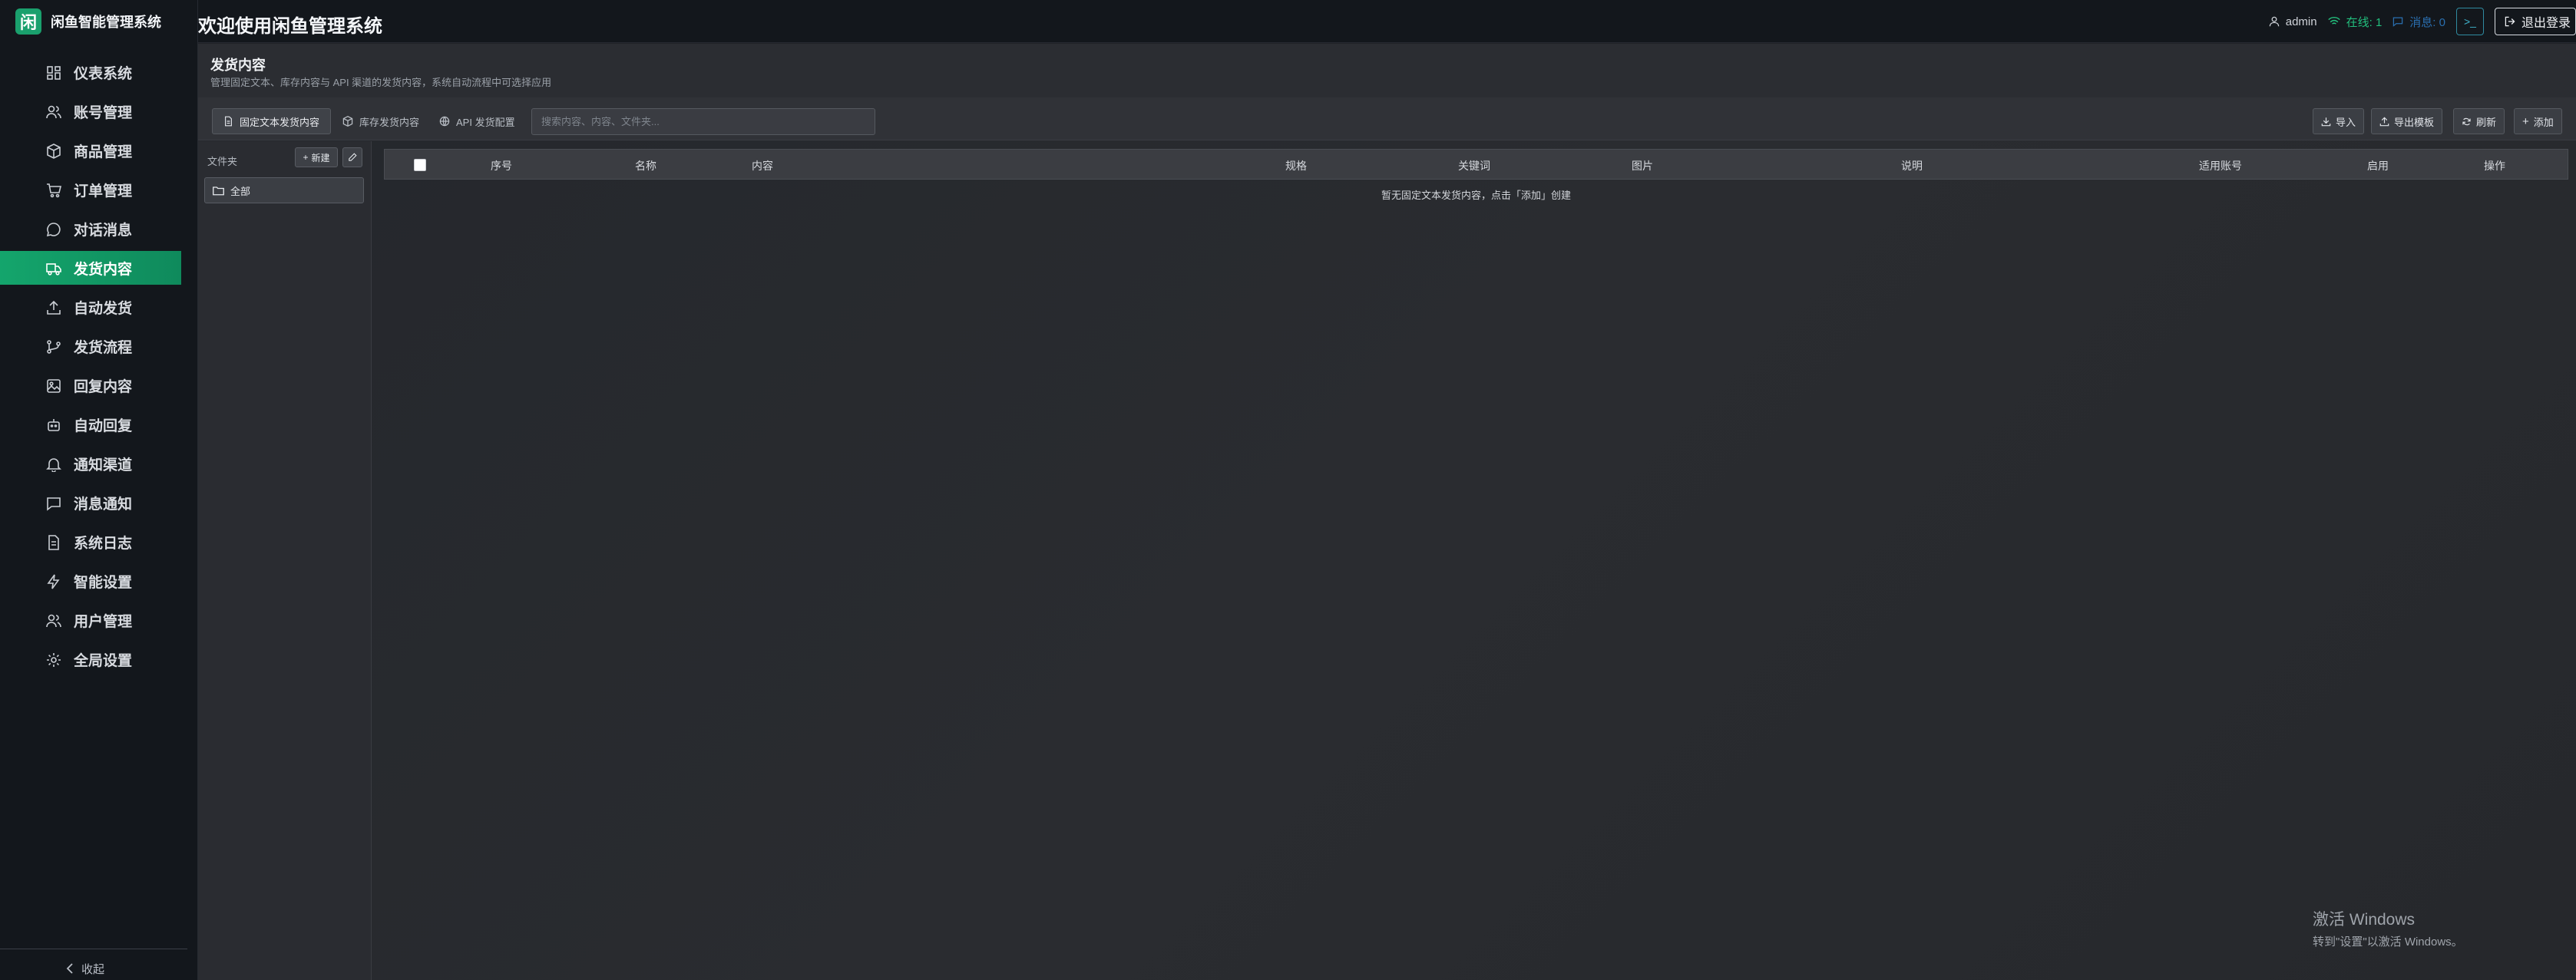 This screenshot has height=980, width=2576. I want to click on online-count: 在线: 1, so click(2364, 22).